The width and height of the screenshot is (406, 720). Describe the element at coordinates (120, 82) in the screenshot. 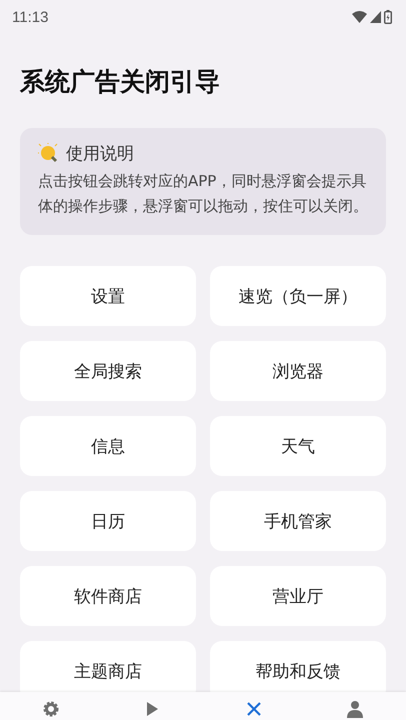

I see `page-title: 系统广告关闭引导` at that location.